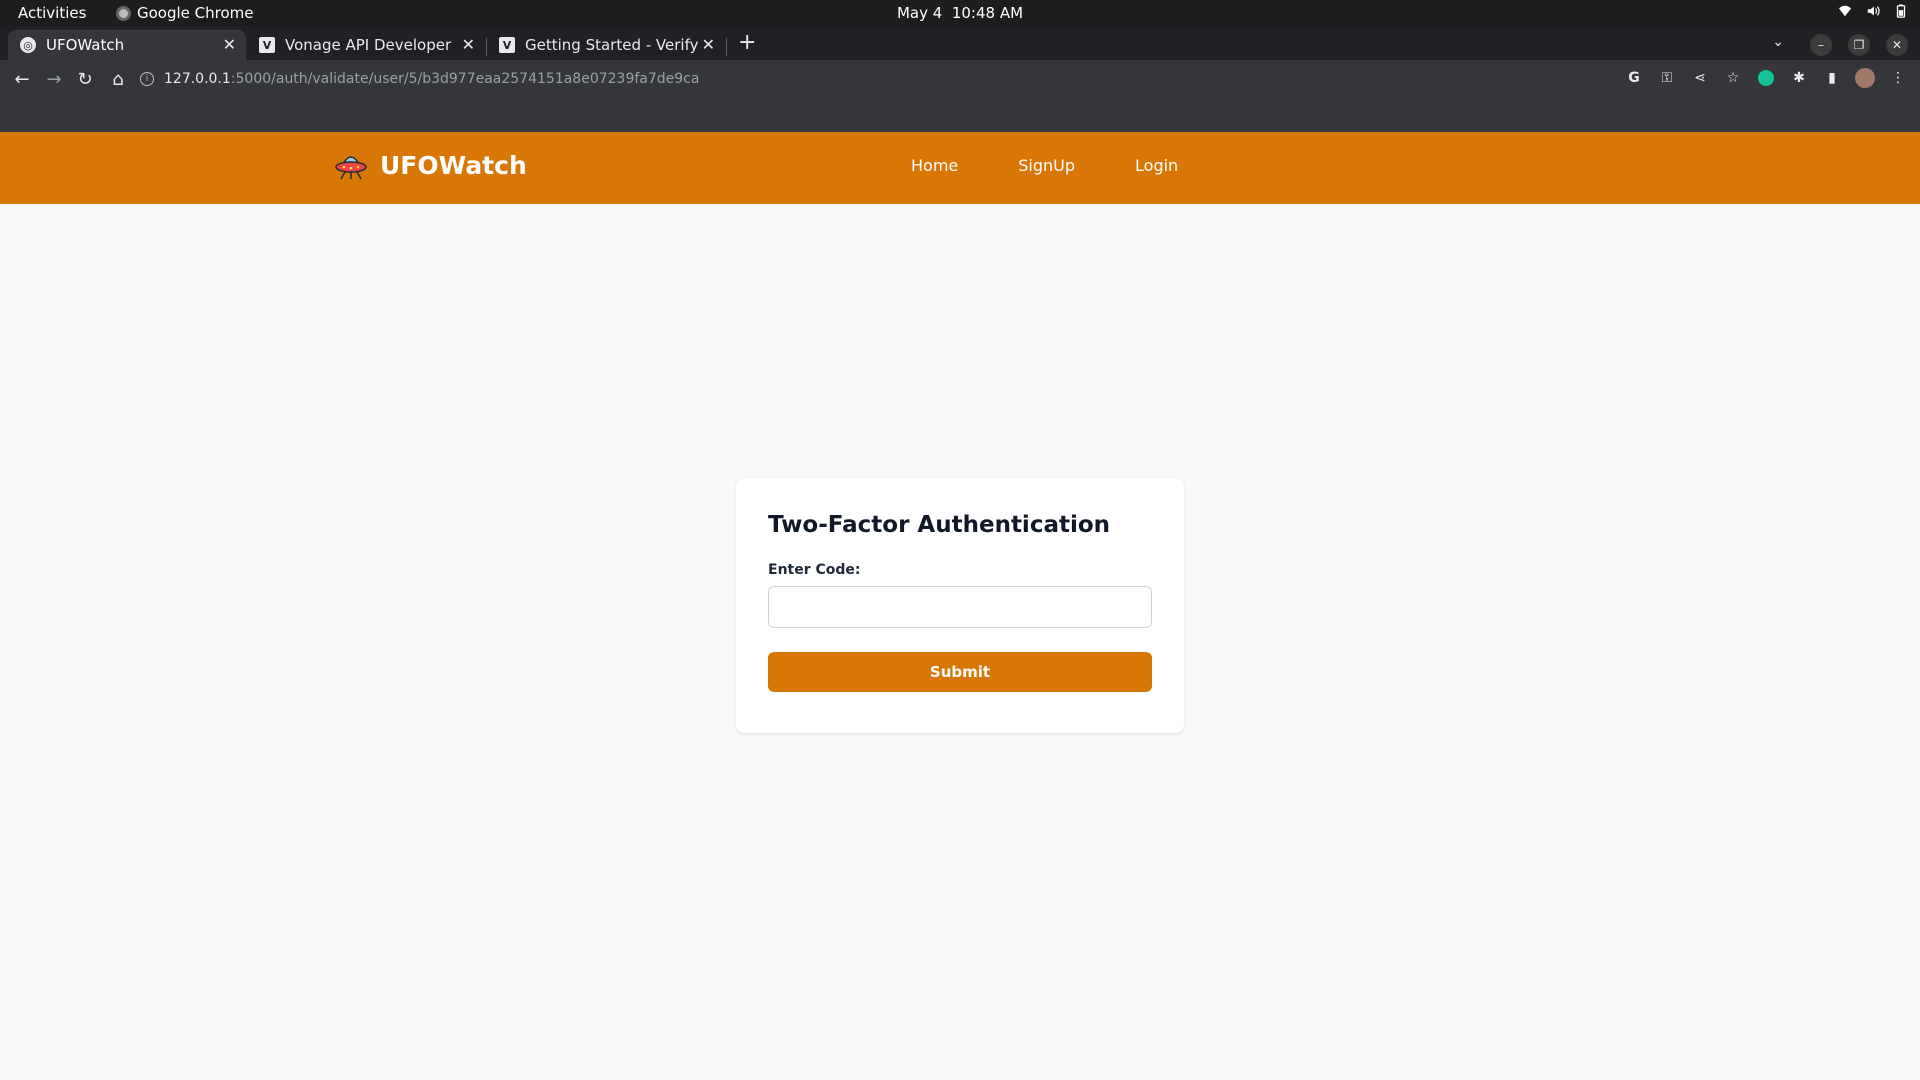 This screenshot has height=1080, width=1920. I want to click on app-name: Google Chrome, so click(195, 13).